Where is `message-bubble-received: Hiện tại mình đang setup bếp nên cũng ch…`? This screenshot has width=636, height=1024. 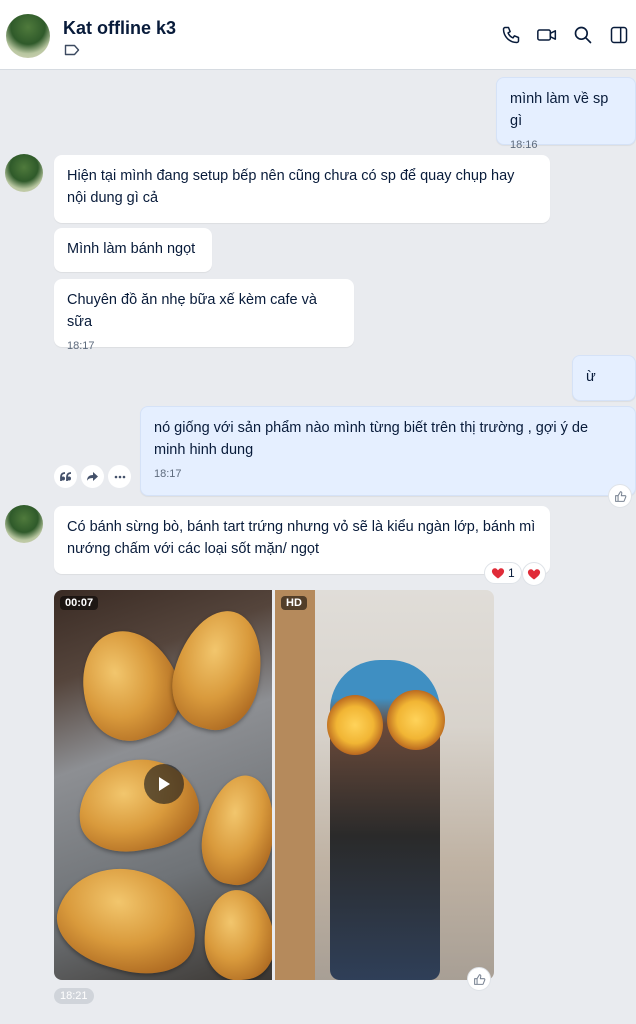 message-bubble-received: Hiện tại mình đang setup bếp nên cũng ch… is located at coordinates (302, 189).